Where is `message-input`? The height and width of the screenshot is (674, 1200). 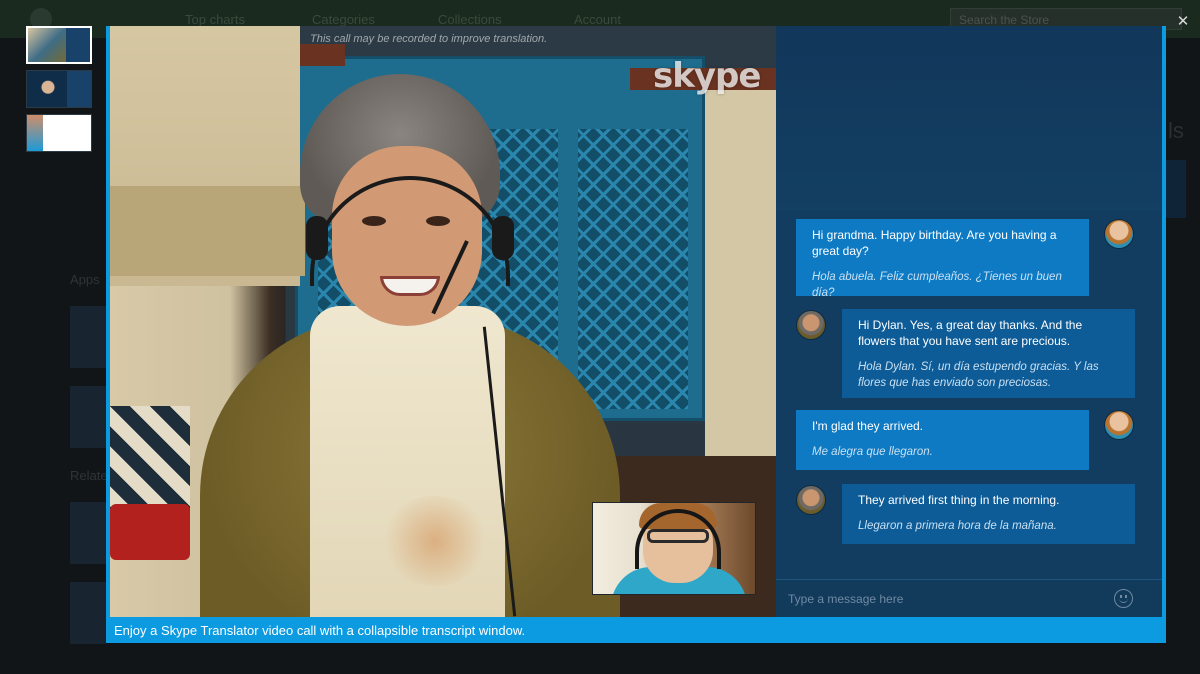
message-input is located at coordinates (948, 599).